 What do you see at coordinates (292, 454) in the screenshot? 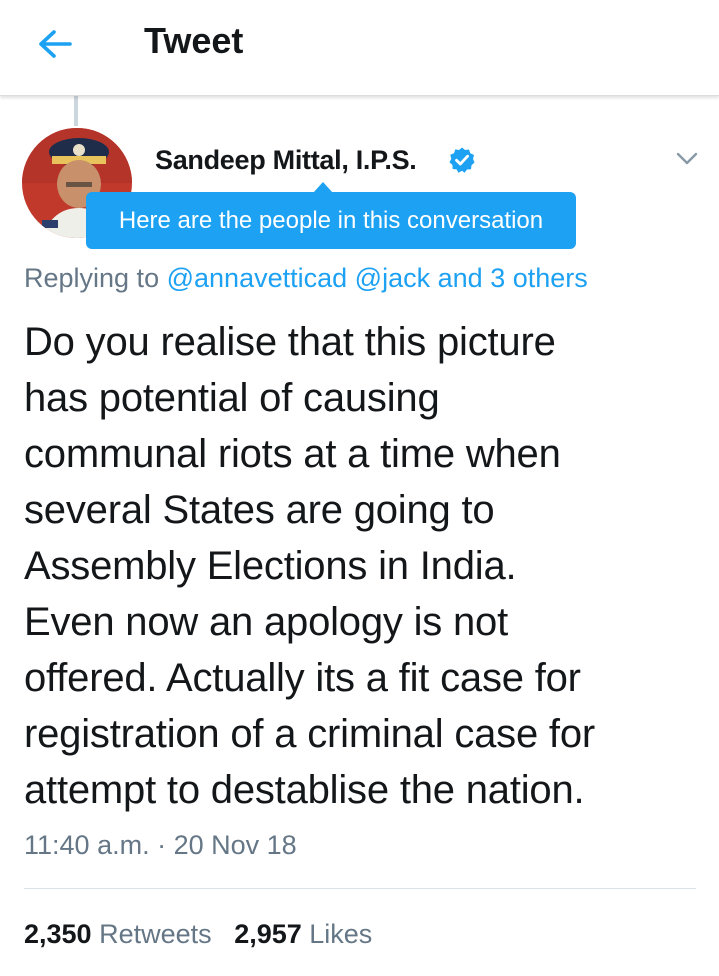
I see `tweet-text-line: communal riots at a time when` at bounding box center [292, 454].